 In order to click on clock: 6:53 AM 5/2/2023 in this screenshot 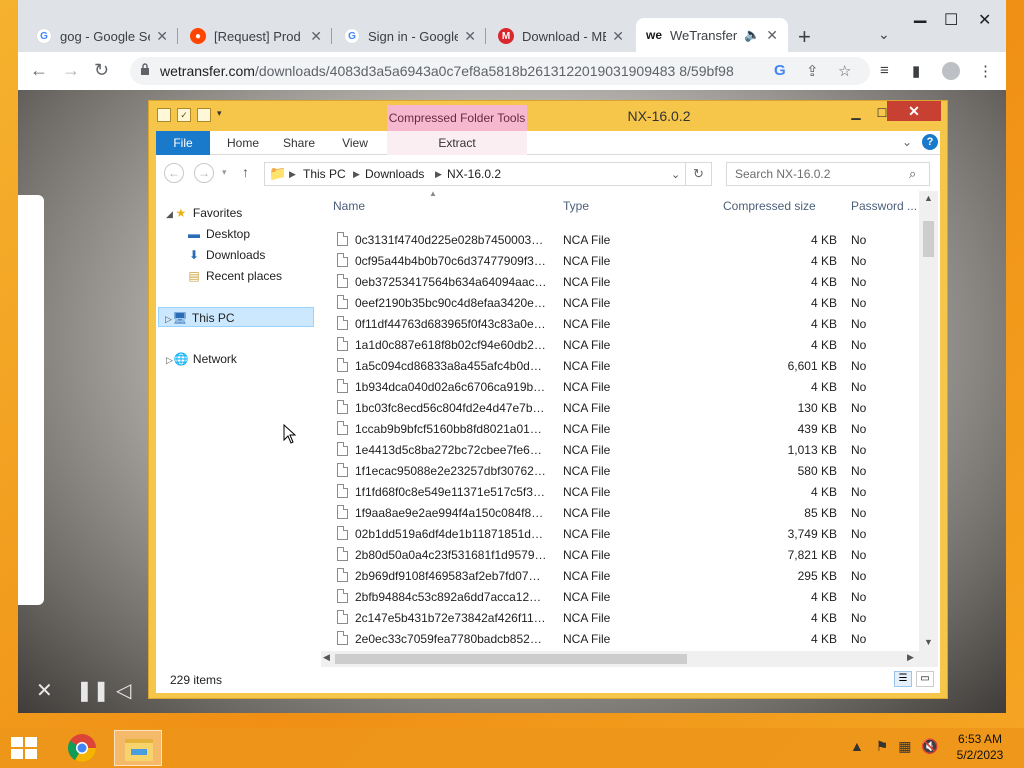, I will do `click(980, 747)`.